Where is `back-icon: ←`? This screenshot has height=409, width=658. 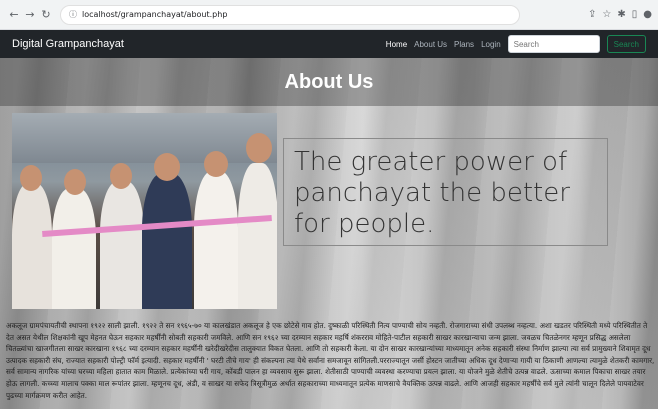
back-icon: ← is located at coordinates (14, 14).